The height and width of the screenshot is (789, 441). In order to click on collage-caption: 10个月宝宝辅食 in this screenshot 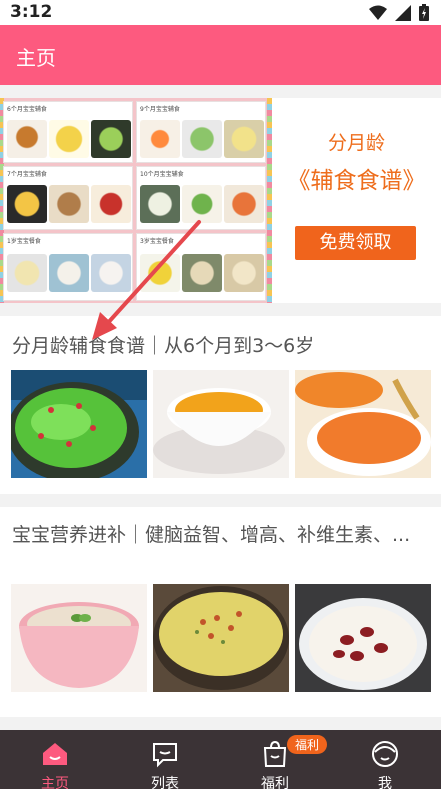, I will do `click(162, 174)`.